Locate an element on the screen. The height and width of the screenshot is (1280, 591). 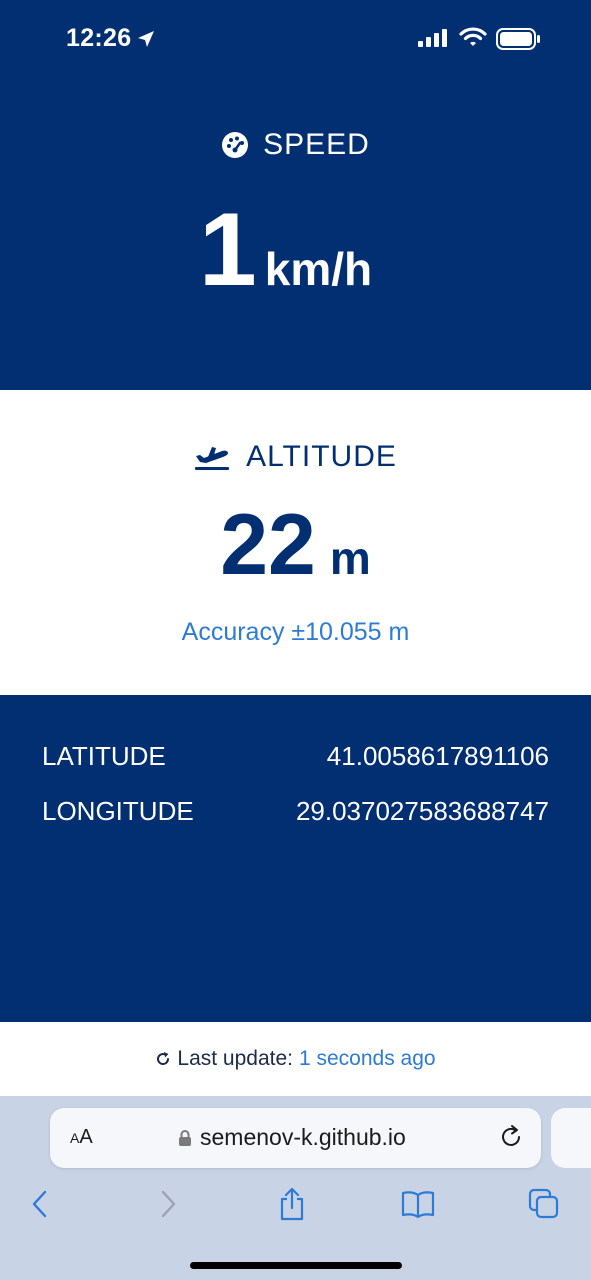
longitude-label: LONGITUDE is located at coordinates (118, 811).